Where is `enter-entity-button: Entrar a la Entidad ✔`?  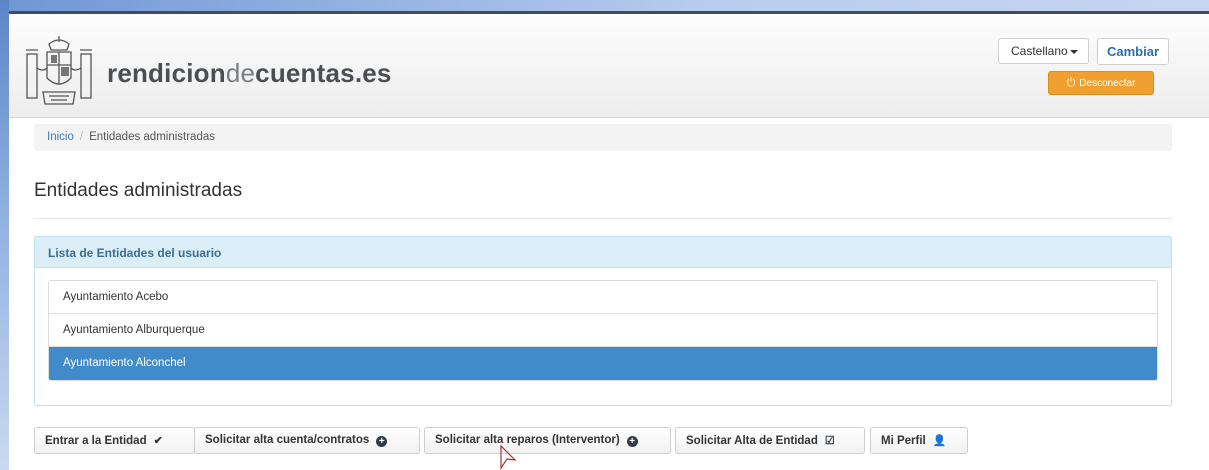
enter-entity-button: Entrar a la Entidad ✔ is located at coordinates (114, 440).